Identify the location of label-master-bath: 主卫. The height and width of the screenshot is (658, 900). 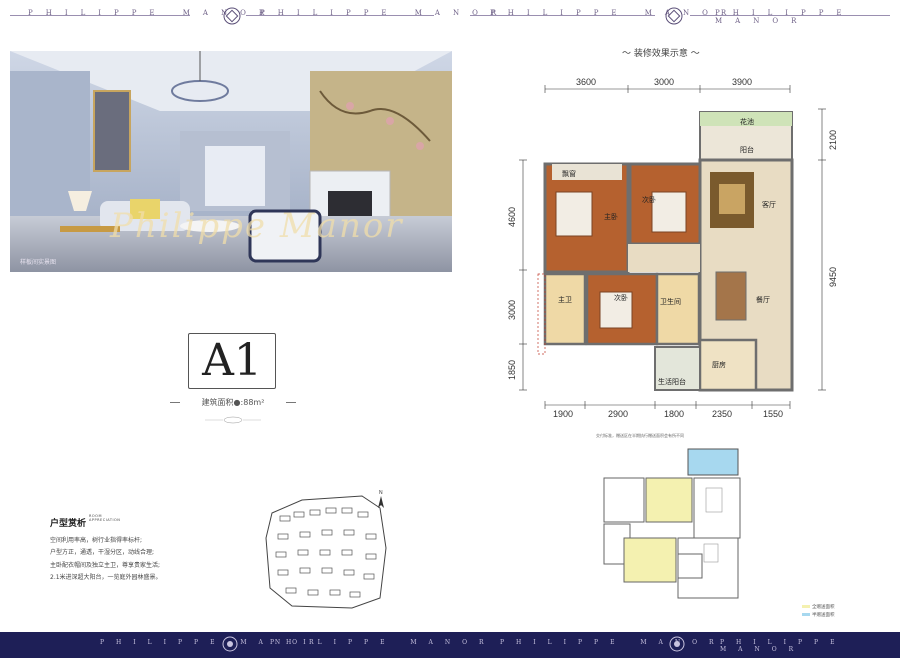
(565, 299).